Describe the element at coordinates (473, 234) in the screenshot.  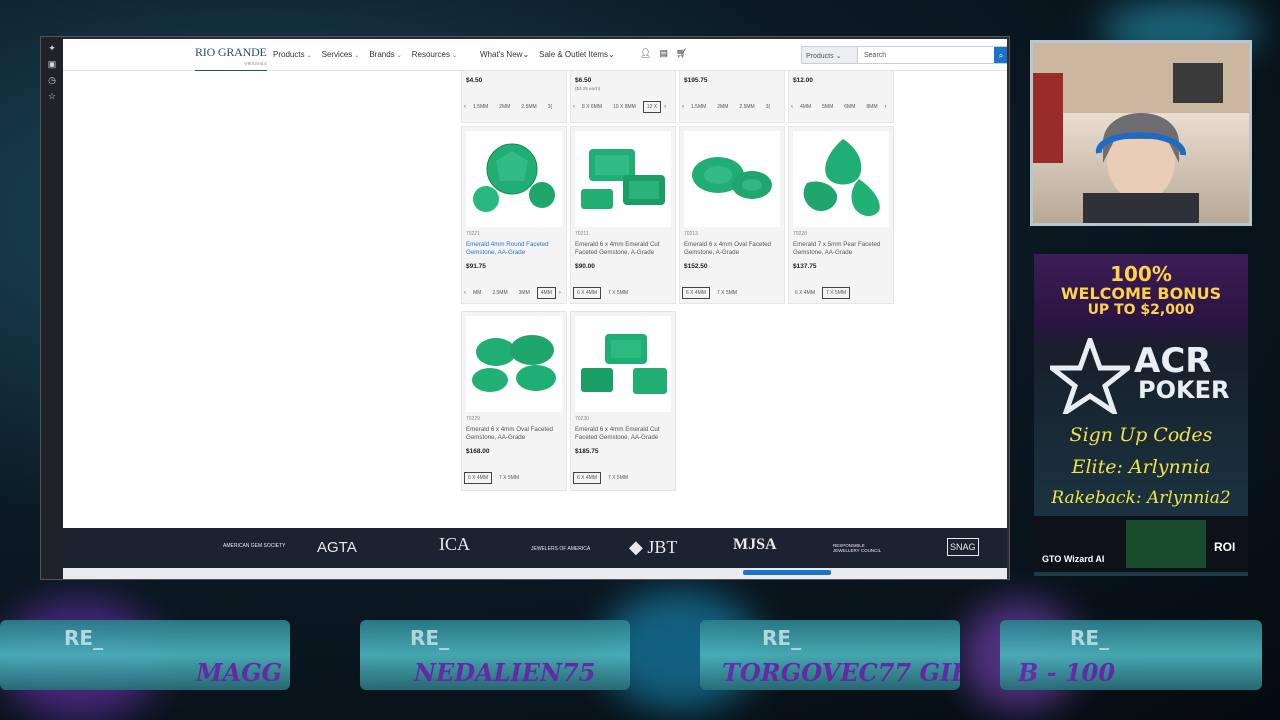
I see `product-sku: 70221` at that location.